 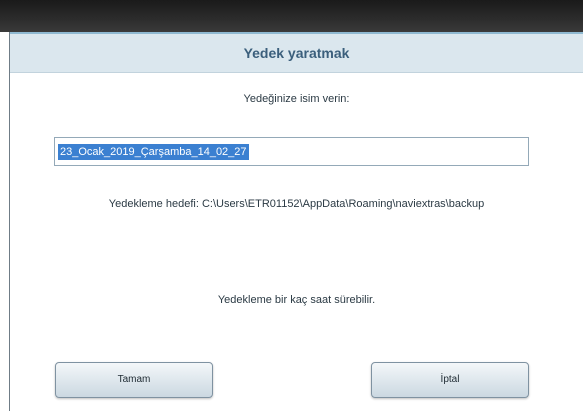 What do you see at coordinates (450, 380) in the screenshot?
I see `cancel-button: İptal` at bounding box center [450, 380].